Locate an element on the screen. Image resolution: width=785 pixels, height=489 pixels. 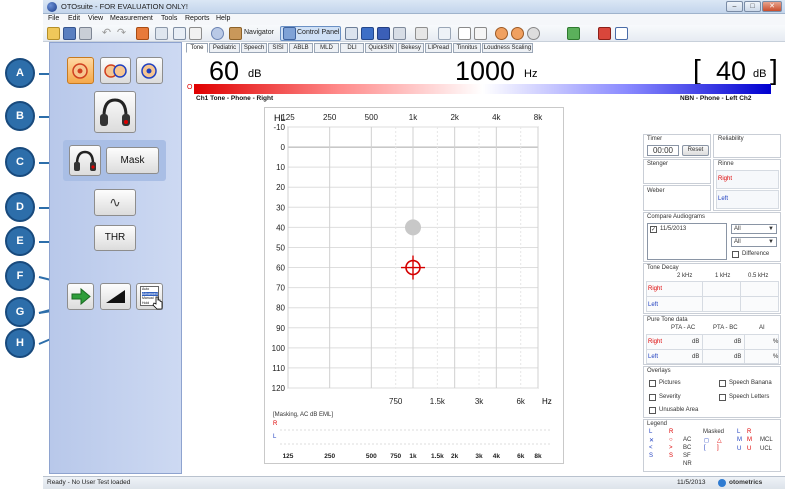
pure-tone-col-ai: AI is located at coordinates (762, 328).